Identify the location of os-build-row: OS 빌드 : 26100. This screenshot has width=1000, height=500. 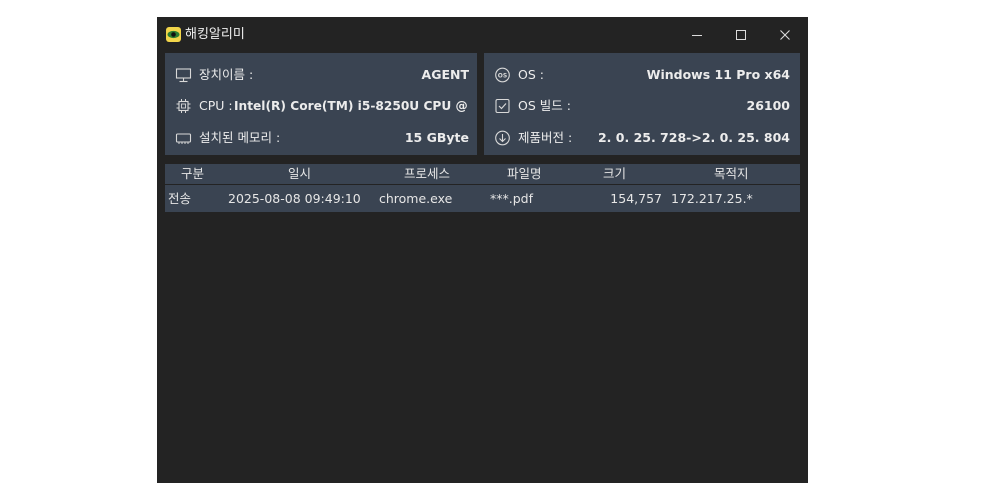
(642, 106).